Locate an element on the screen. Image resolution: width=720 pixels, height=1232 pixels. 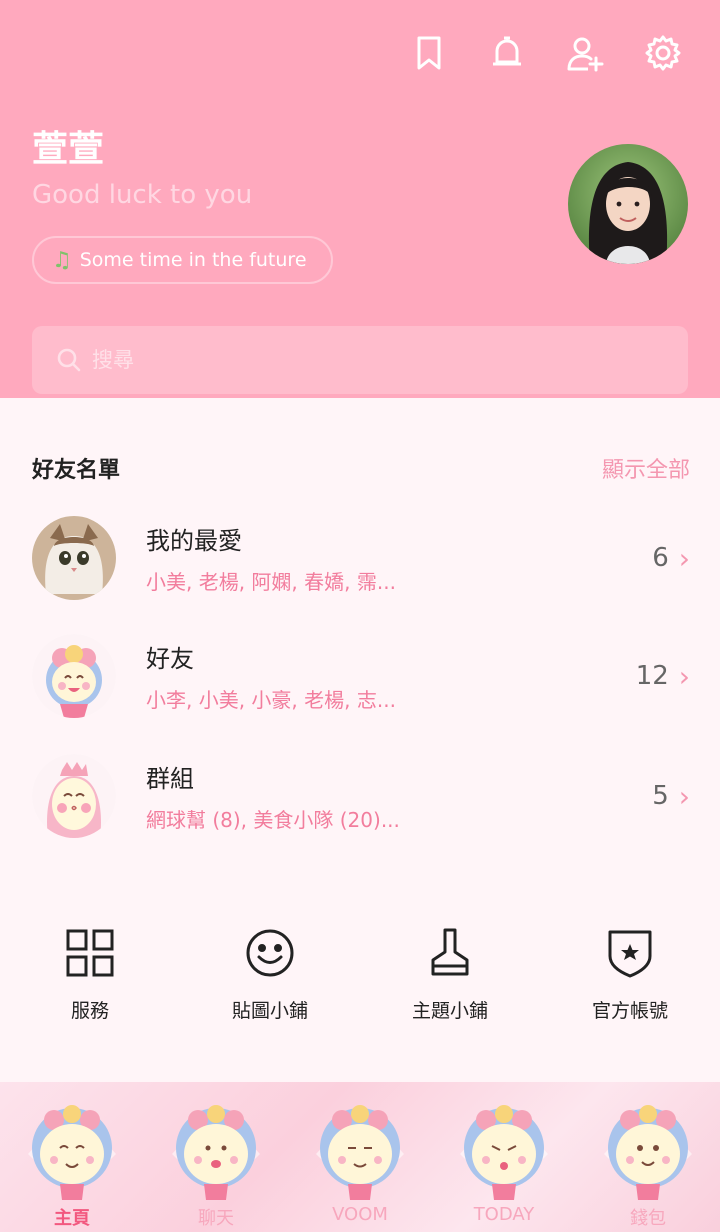
music-note-icon: ♫ is located at coordinates (62, 260).